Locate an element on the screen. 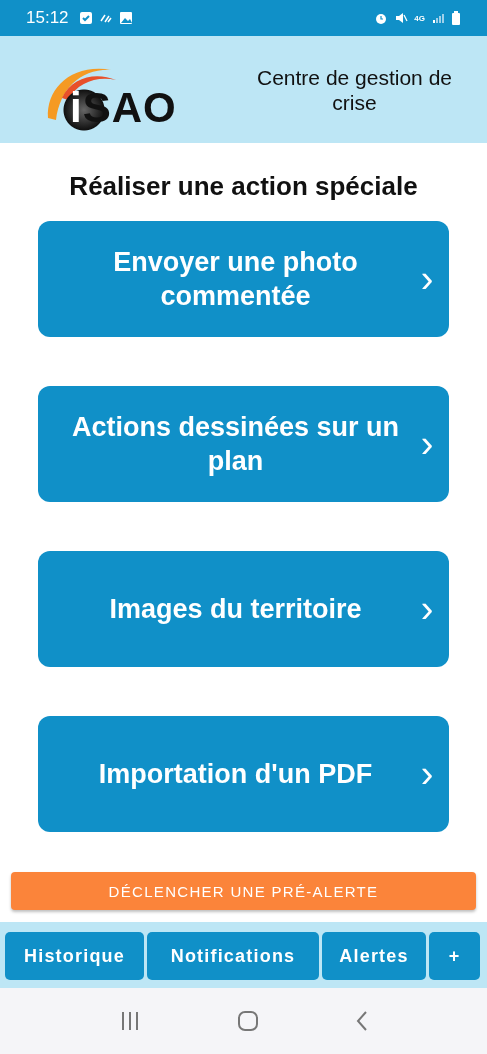  image-icon is located at coordinates (125, 18).